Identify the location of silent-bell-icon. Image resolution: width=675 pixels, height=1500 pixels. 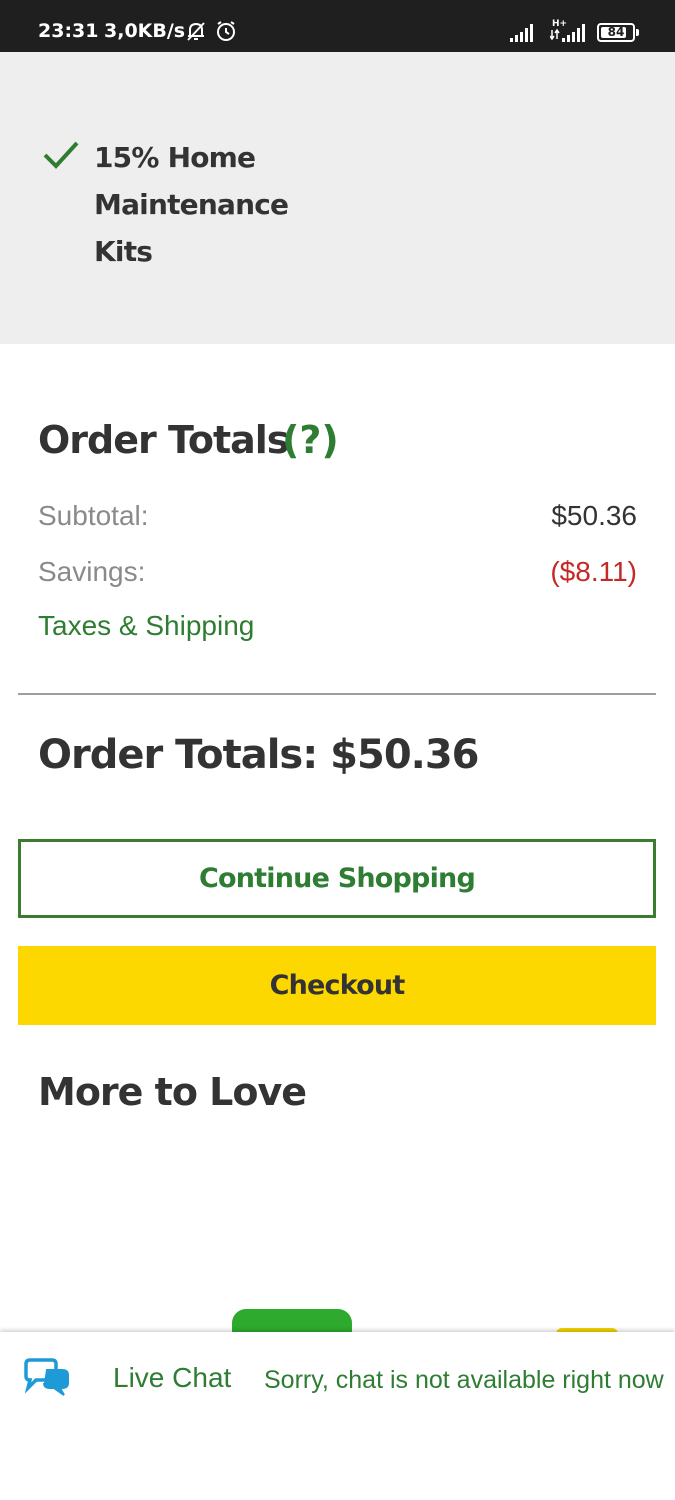
(196, 31).